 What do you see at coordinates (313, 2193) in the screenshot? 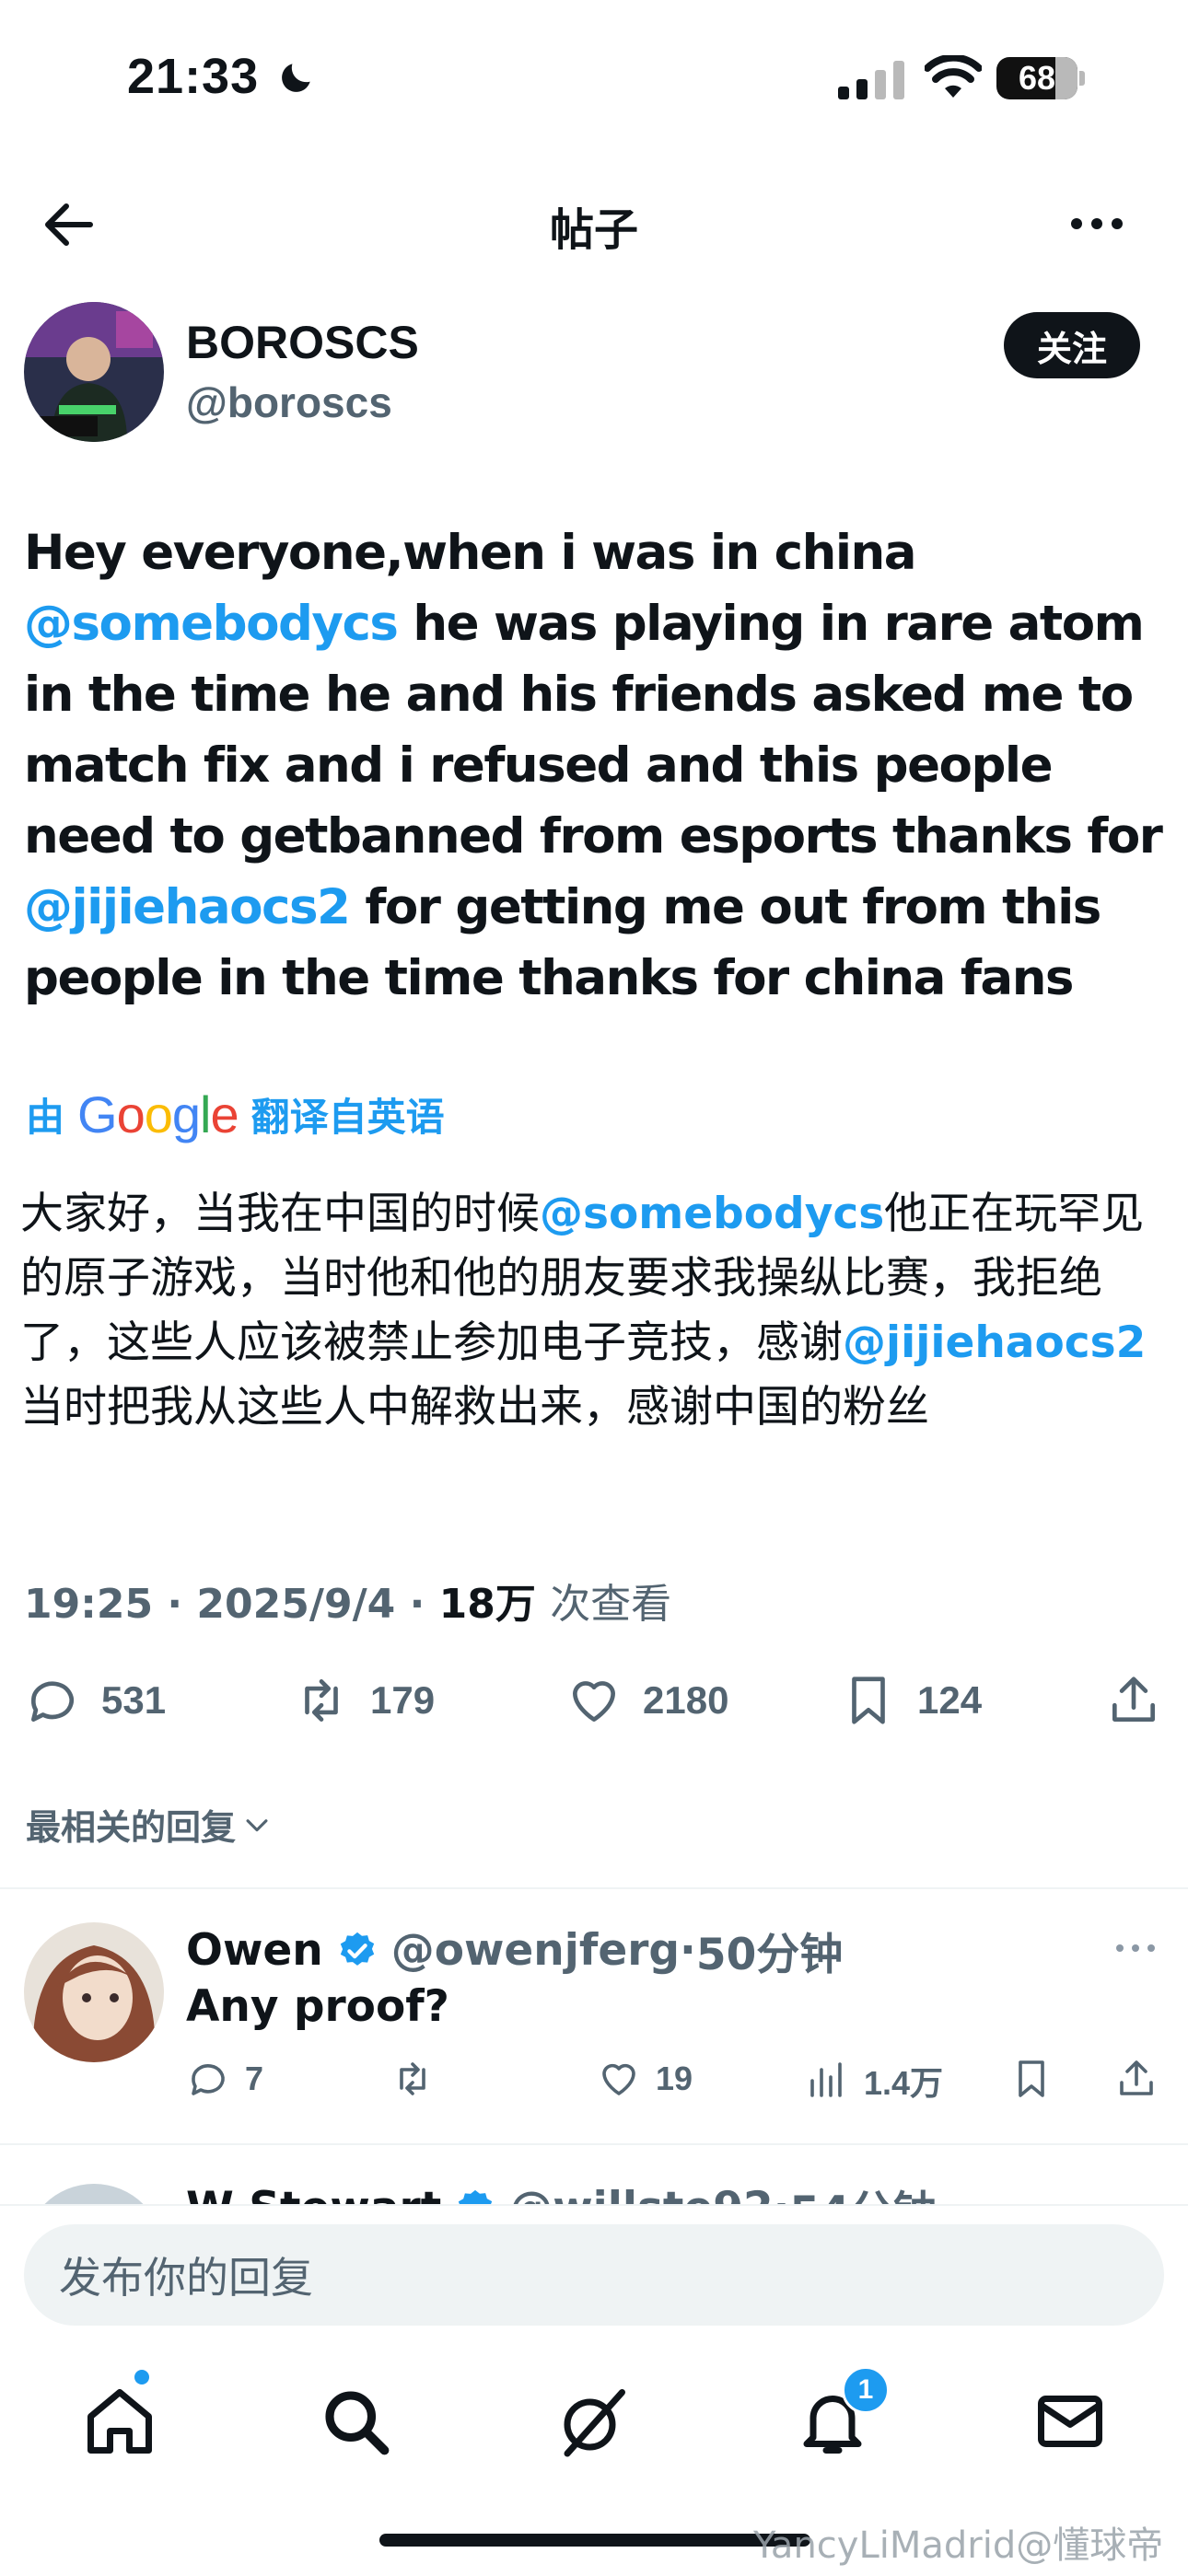
I see `reply-author-name: W Stewart` at bounding box center [313, 2193].